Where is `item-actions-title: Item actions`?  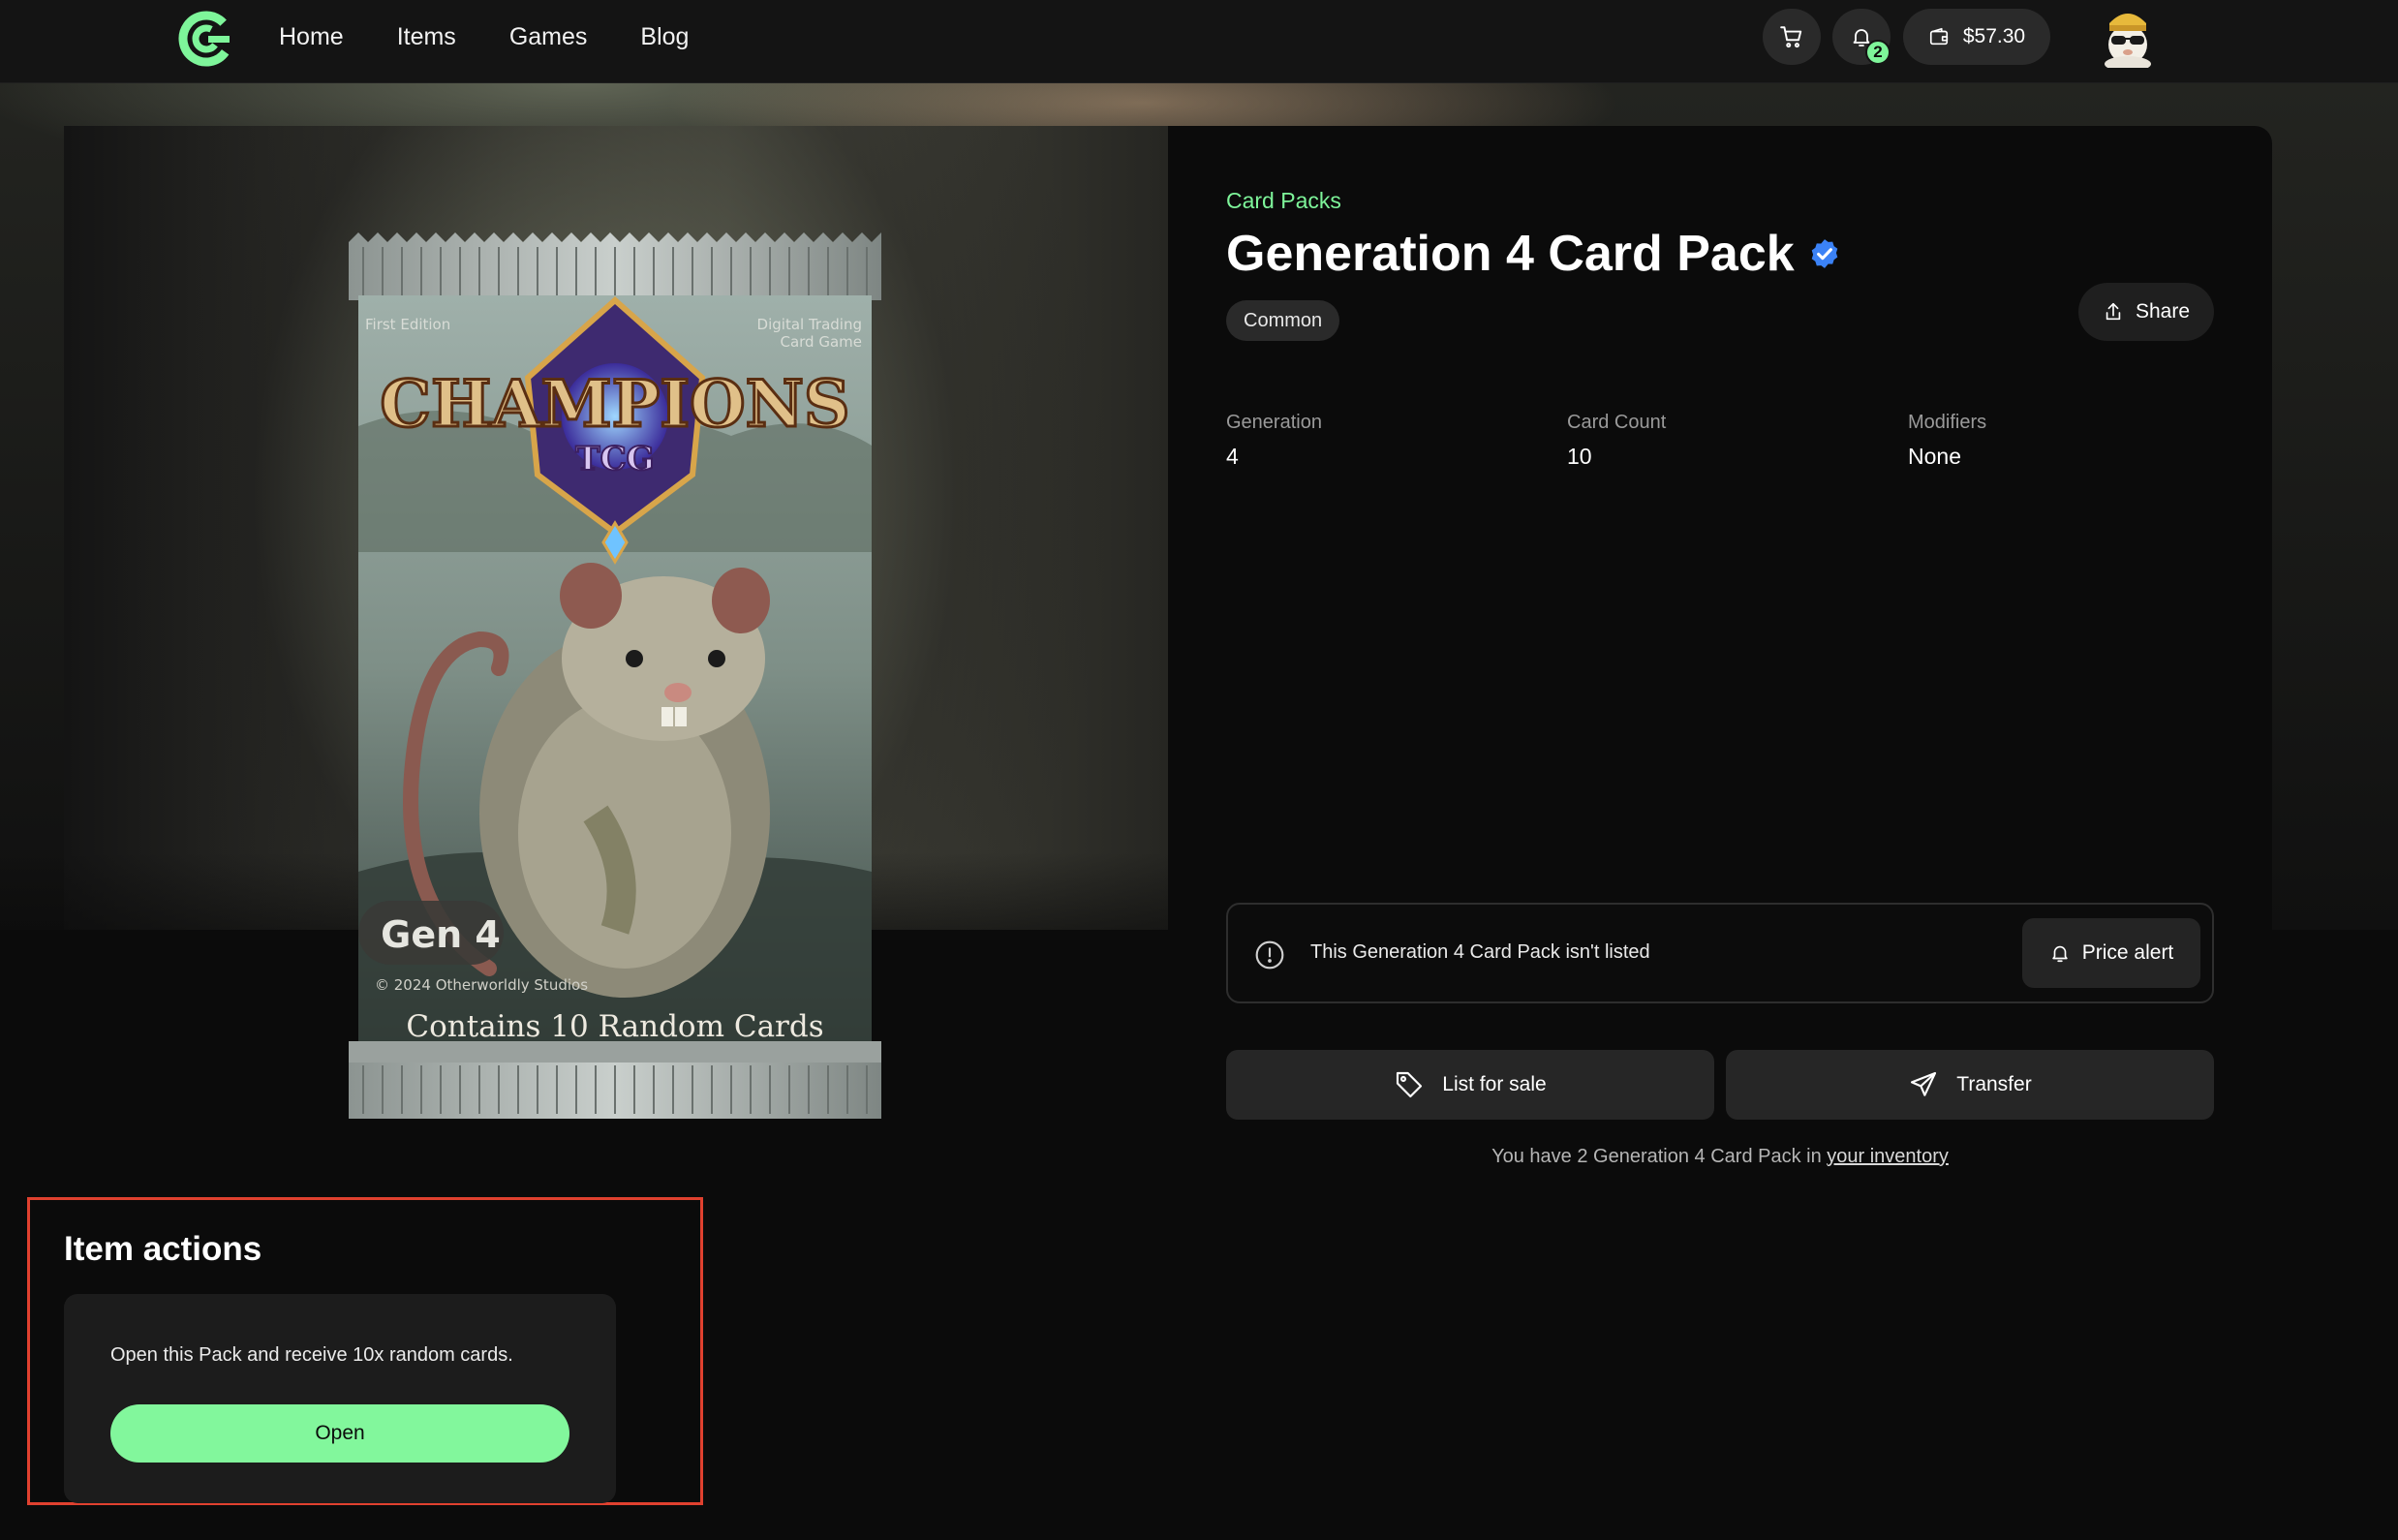 item-actions-title: Item actions is located at coordinates (163, 1249).